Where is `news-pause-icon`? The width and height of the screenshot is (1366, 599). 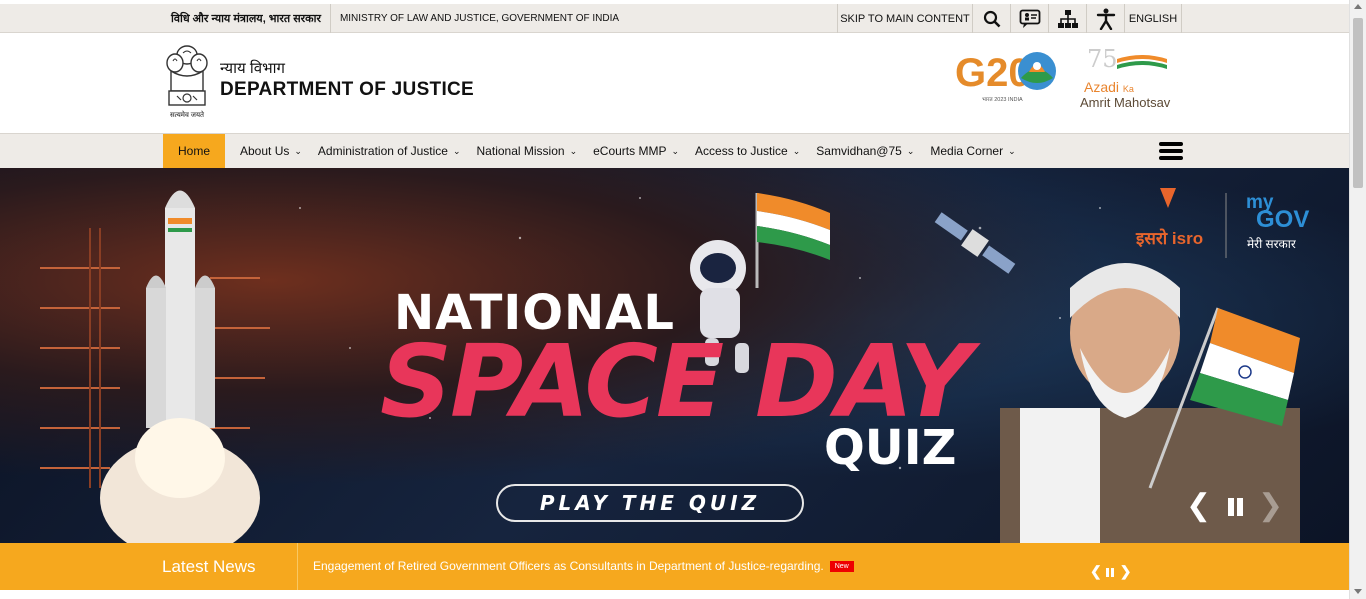 news-pause-icon is located at coordinates (1110, 572).